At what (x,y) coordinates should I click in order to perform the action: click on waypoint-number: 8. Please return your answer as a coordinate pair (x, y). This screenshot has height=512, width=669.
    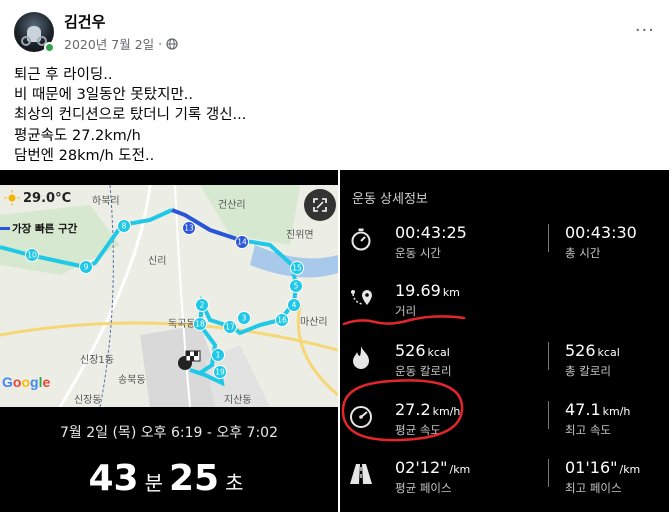
    Looking at the image, I should click on (124, 226).